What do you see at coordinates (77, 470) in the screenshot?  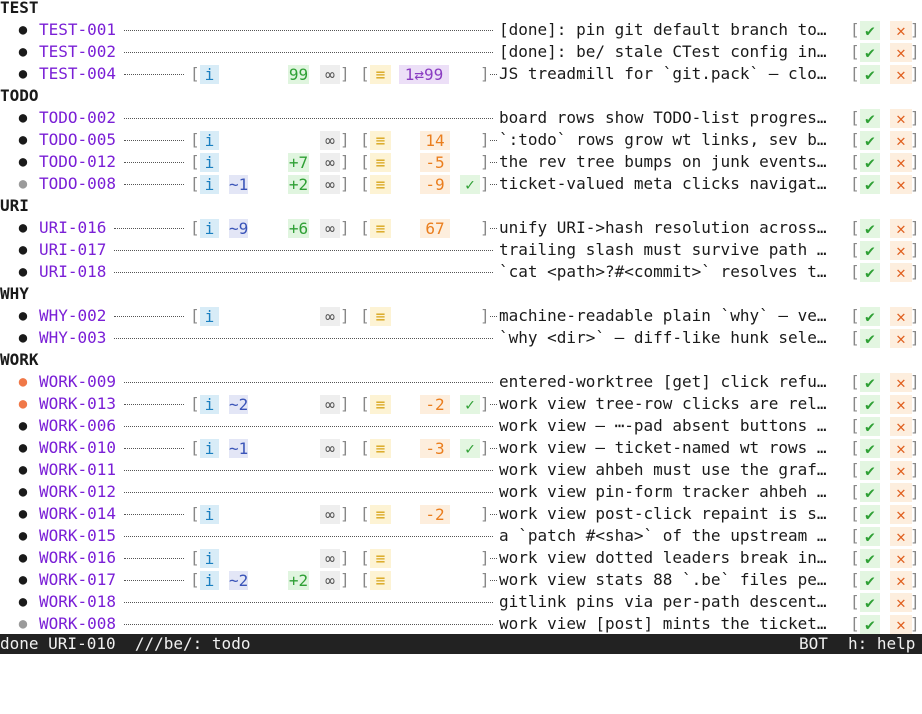 I see `ticket-id-link: WORK-011` at bounding box center [77, 470].